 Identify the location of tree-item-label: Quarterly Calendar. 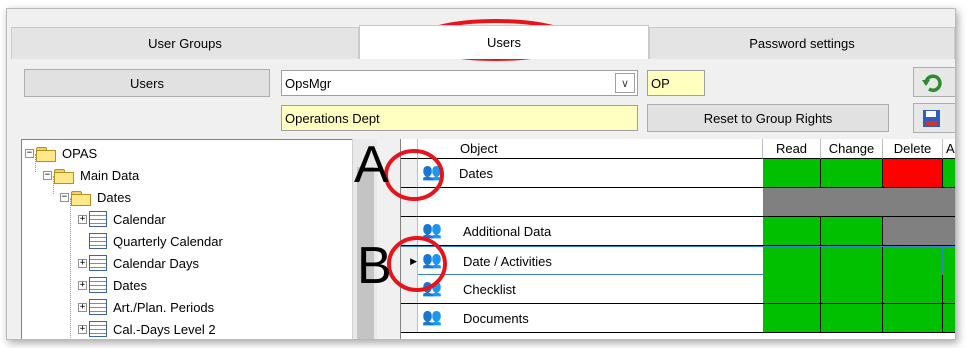
(168, 241).